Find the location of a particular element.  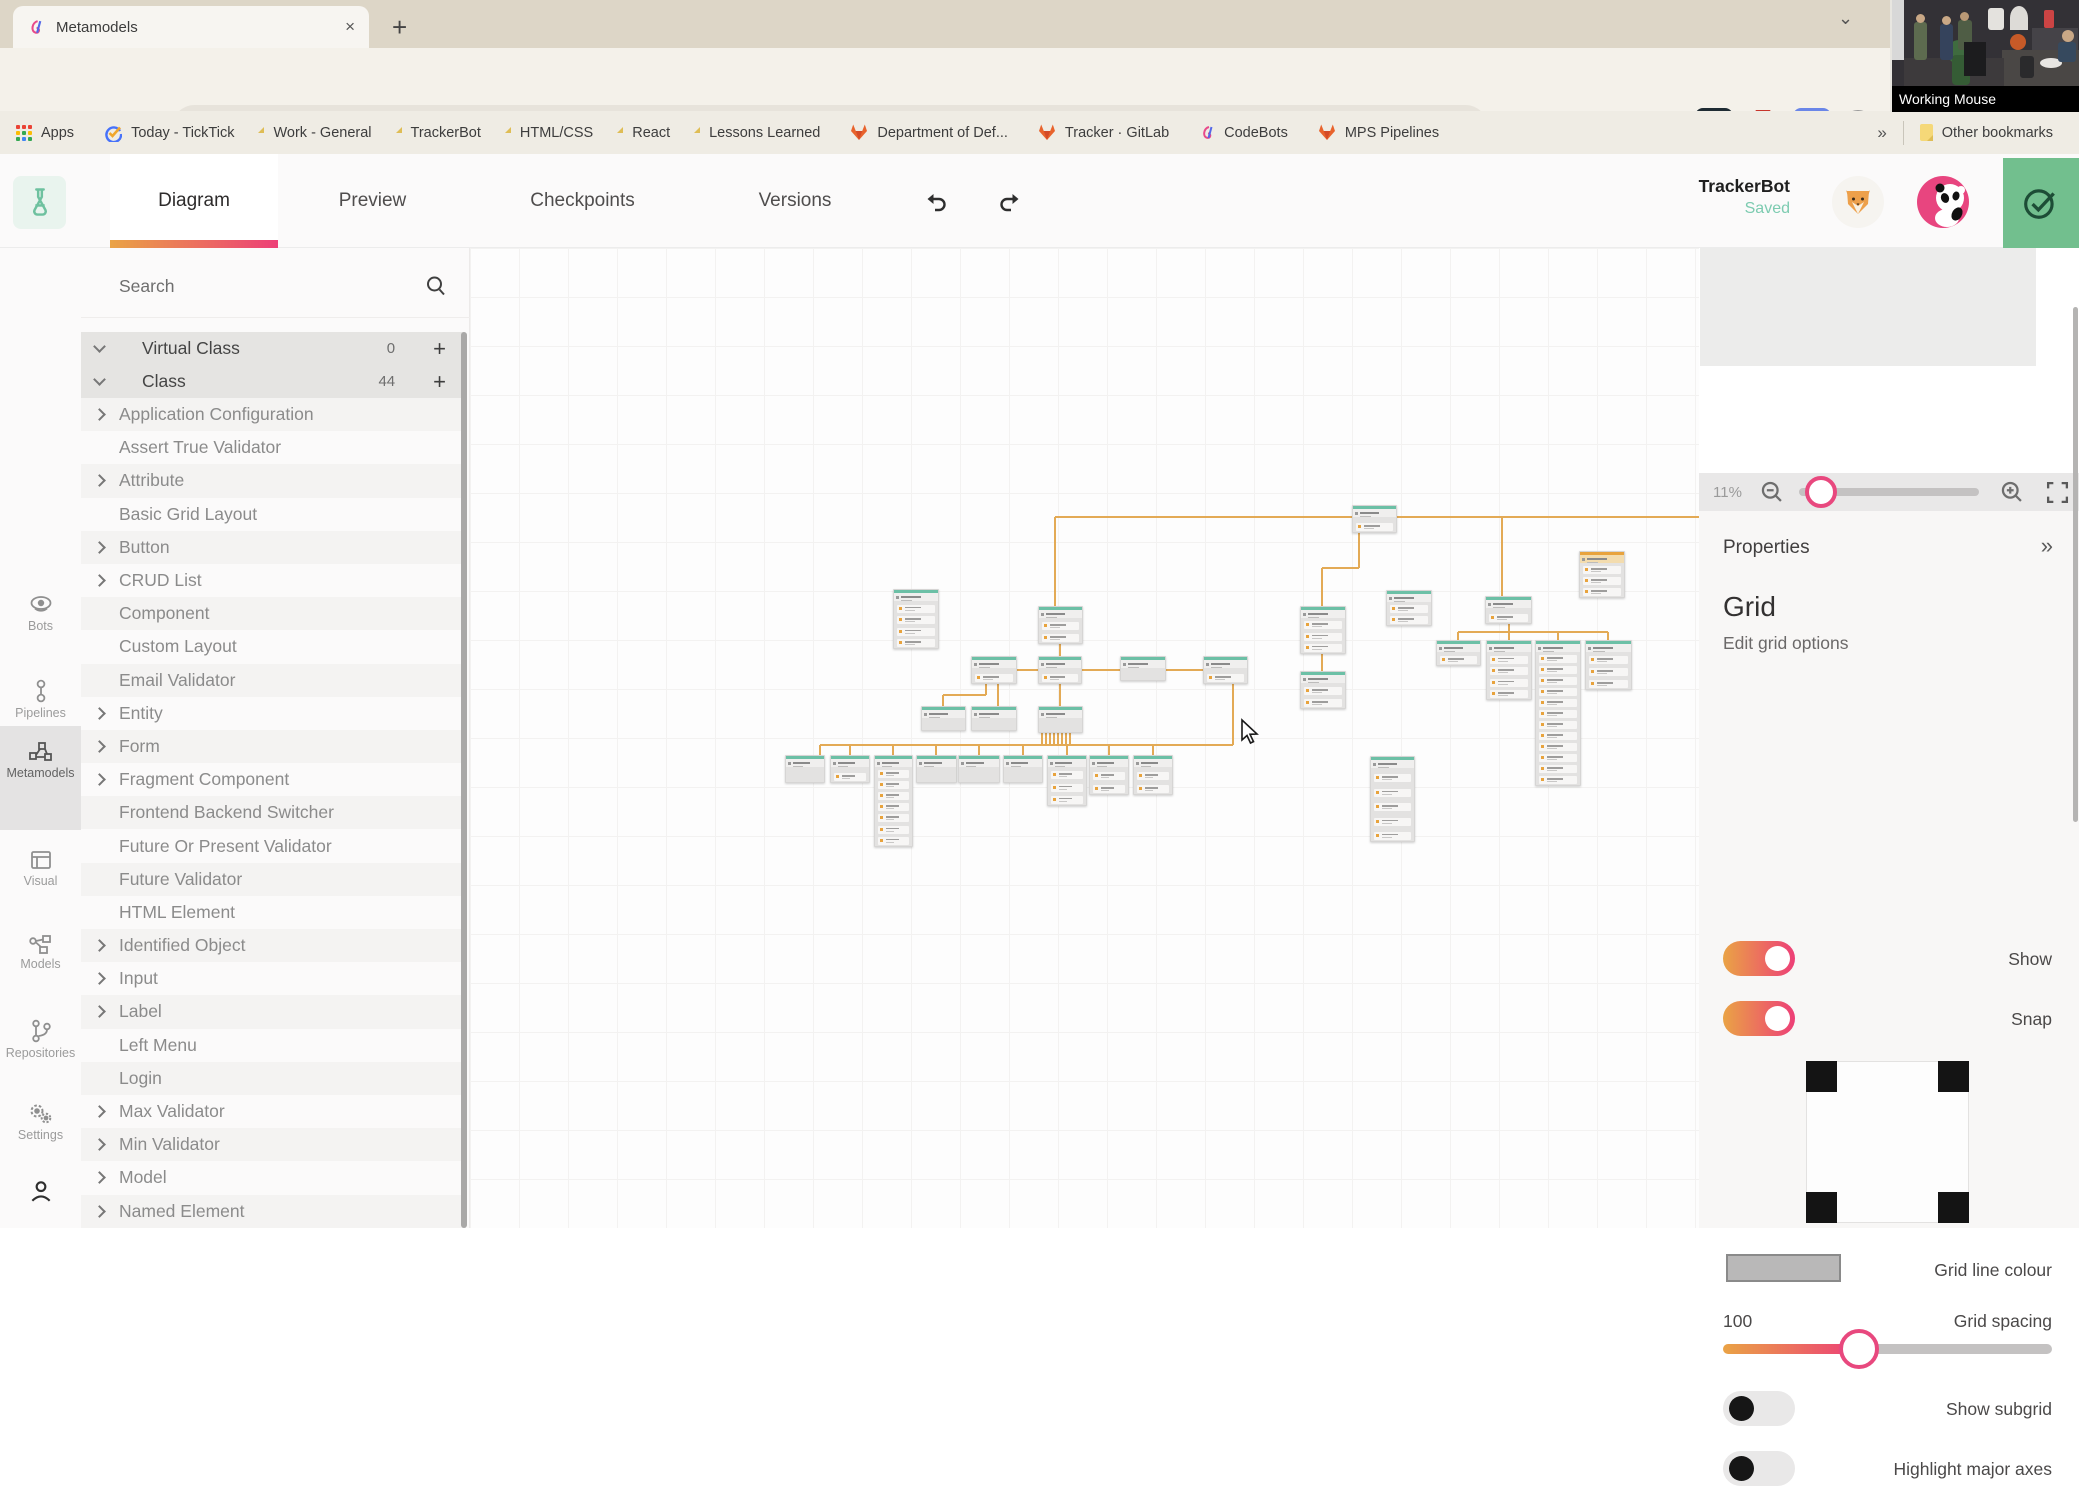

palette-item-attribute: Attribute is located at coordinates (272, 481).